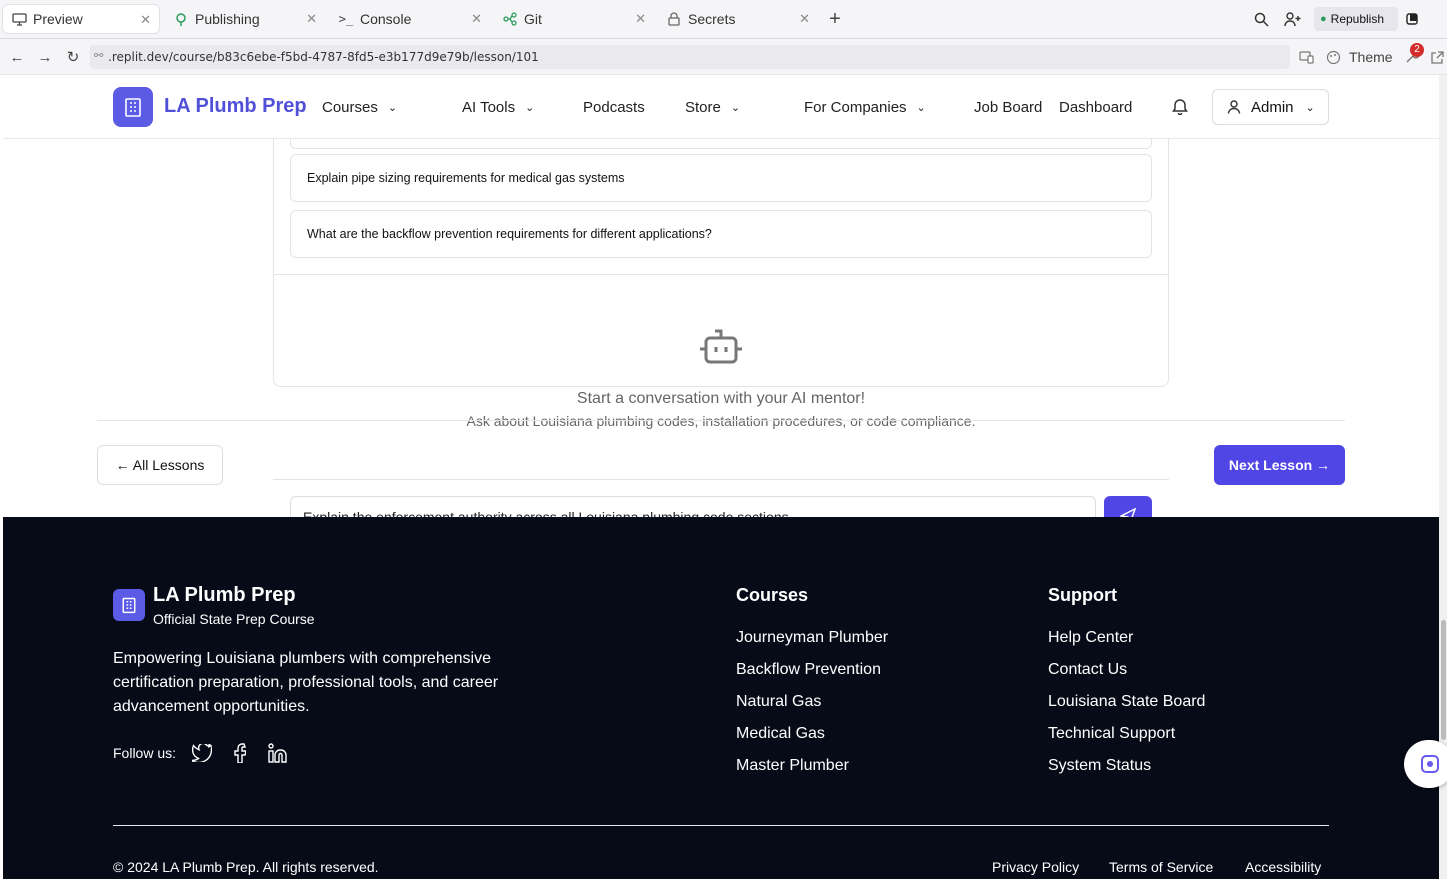 The image size is (1447, 879). I want to click on forward-icon: →, so click(45, 57).